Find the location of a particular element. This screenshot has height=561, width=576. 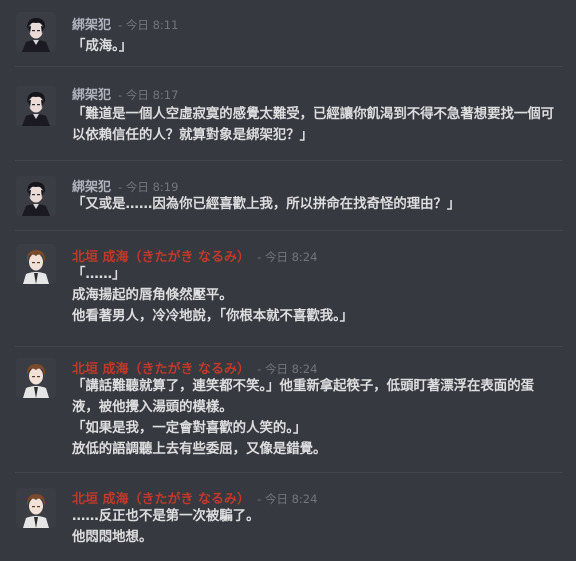

message-line: 成海揚起的唇角倏然壓平。 is located at coordinates (152, 295).